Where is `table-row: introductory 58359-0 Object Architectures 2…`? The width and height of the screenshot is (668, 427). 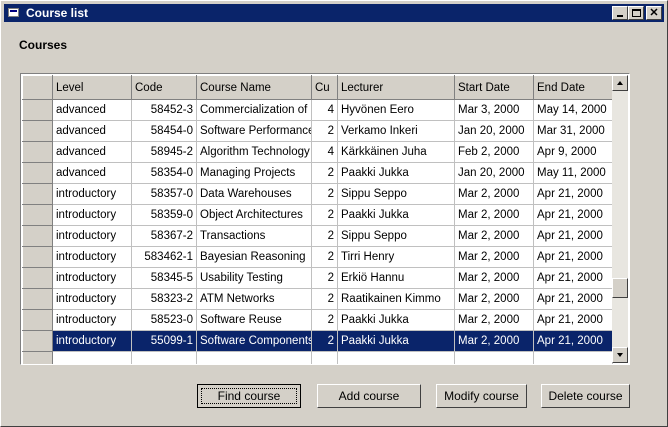
table-row: introductory 58359-0 Object Architectures 2… is located at coordinates (317, 215).